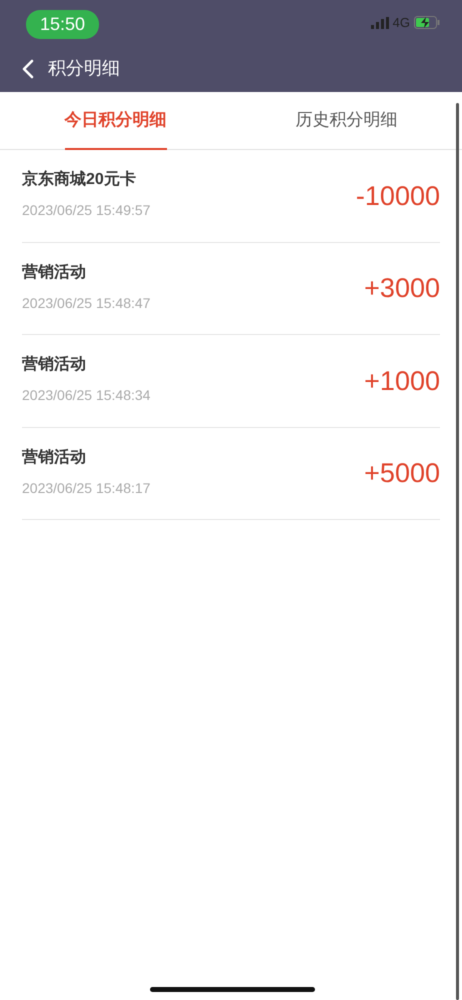  Describe the element at coordinates (86, 210) in the screenshot. I see `record-time: 2023/06/25 15:49:57` at that location.